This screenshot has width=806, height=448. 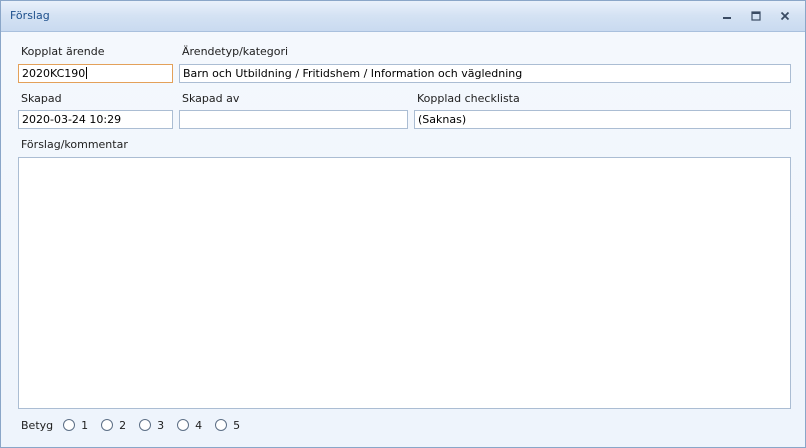 What do you see at coordinates (235, 51) in the screenshot?
I see `case-type-label: Ärendetyp/kategori` at bounding box center [235, 51].